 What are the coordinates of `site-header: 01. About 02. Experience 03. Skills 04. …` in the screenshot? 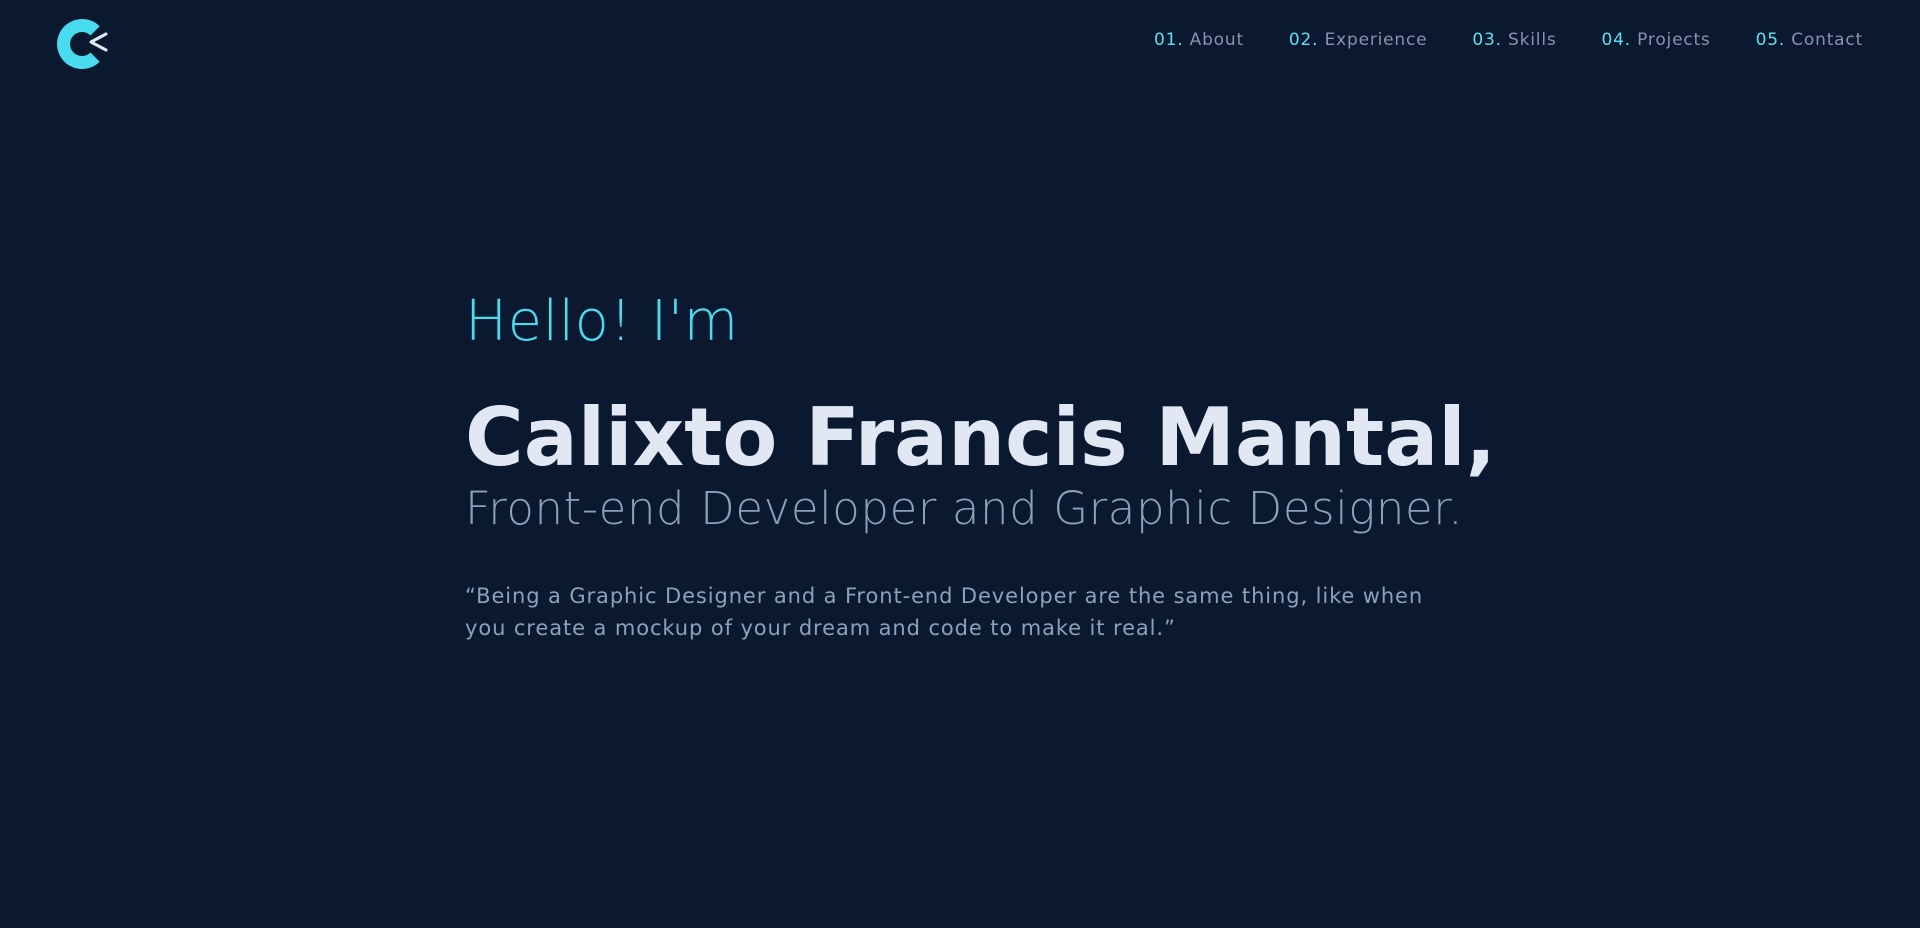 It's located at (960, 43).